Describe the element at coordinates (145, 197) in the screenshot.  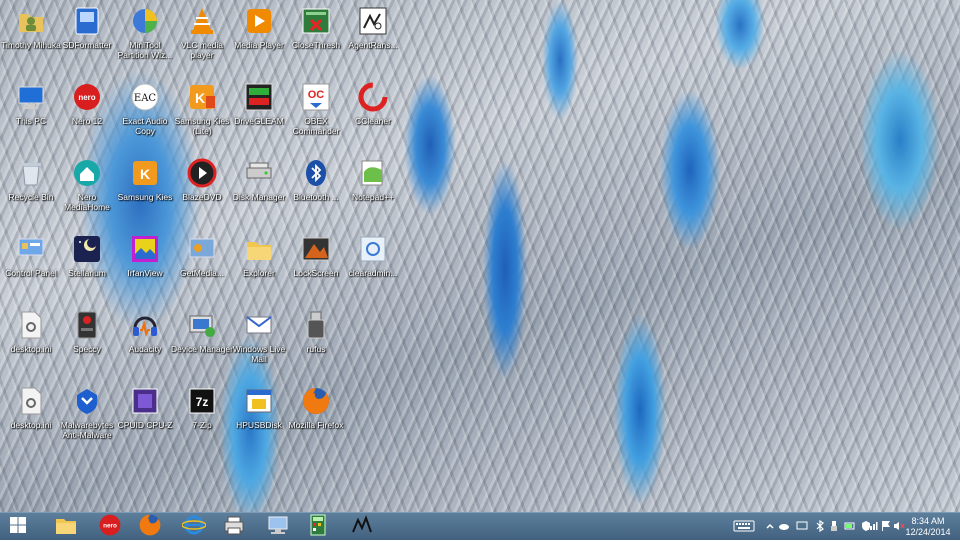
I see `desktop-icon-label: Samsung Kies` at that location.